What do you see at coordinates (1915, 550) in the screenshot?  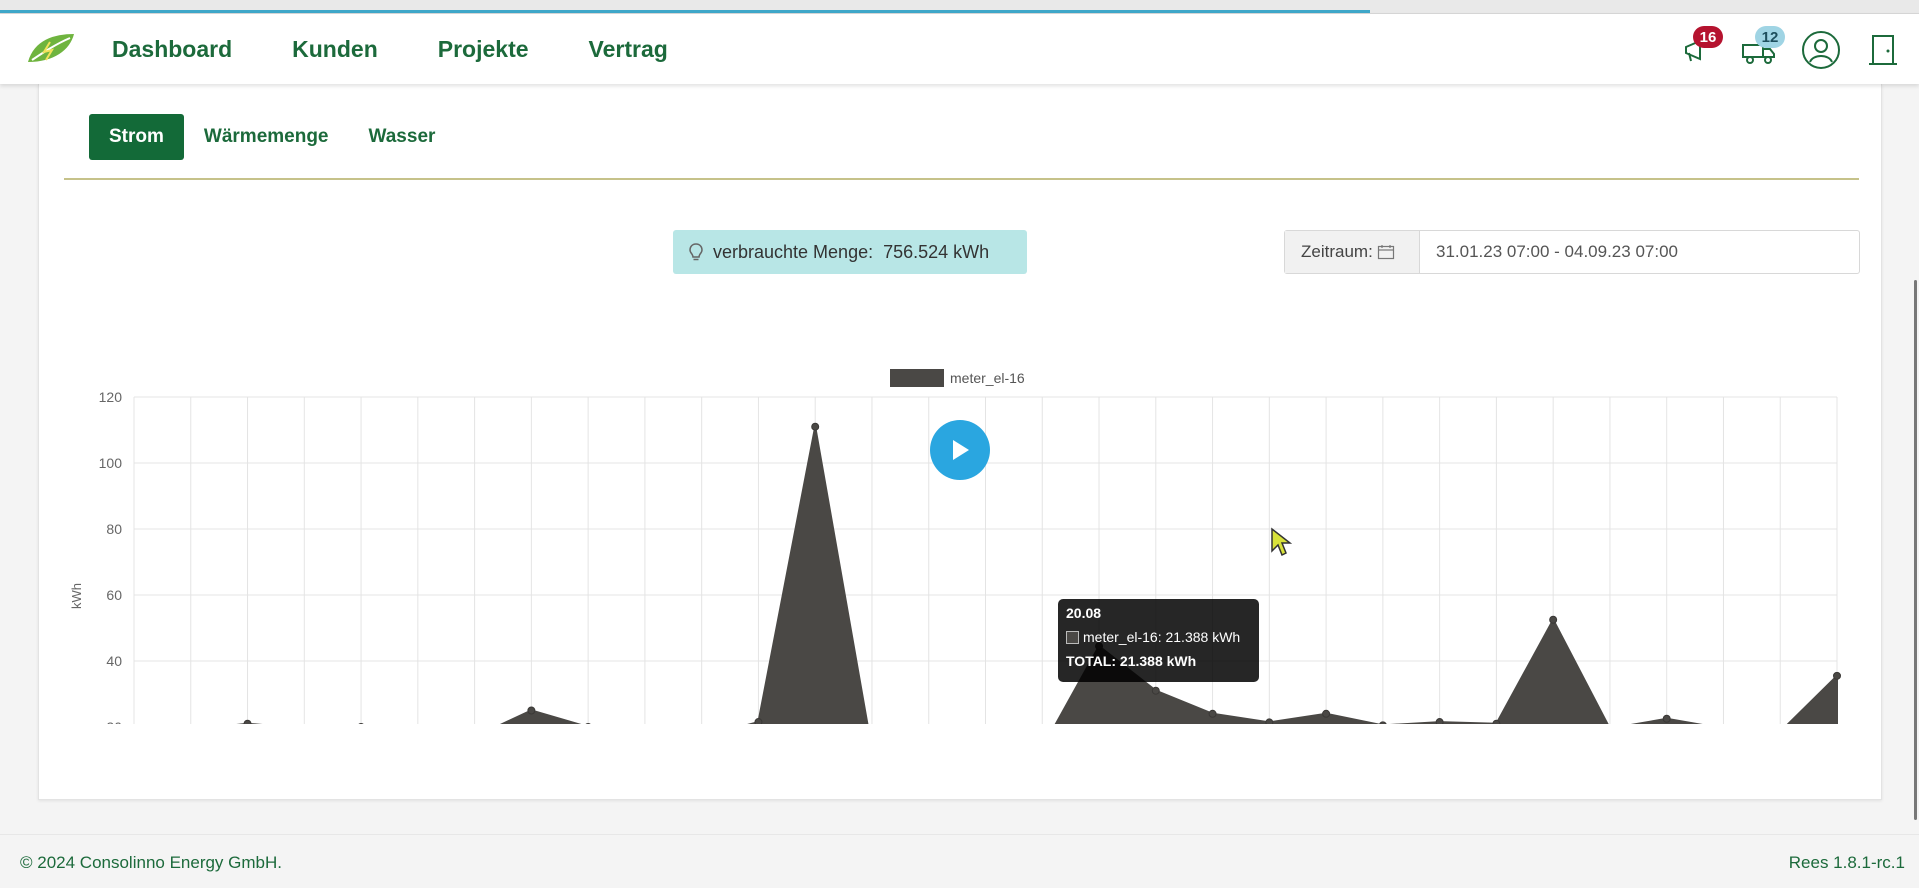 I see `page-scrollbar` at bounding box center [1915, 550].